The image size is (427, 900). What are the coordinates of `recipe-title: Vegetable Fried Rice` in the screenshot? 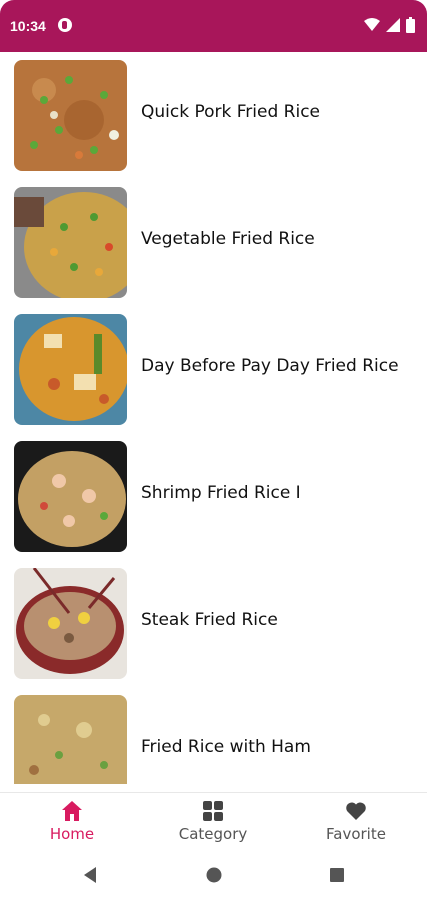 It's located at (228, 239).